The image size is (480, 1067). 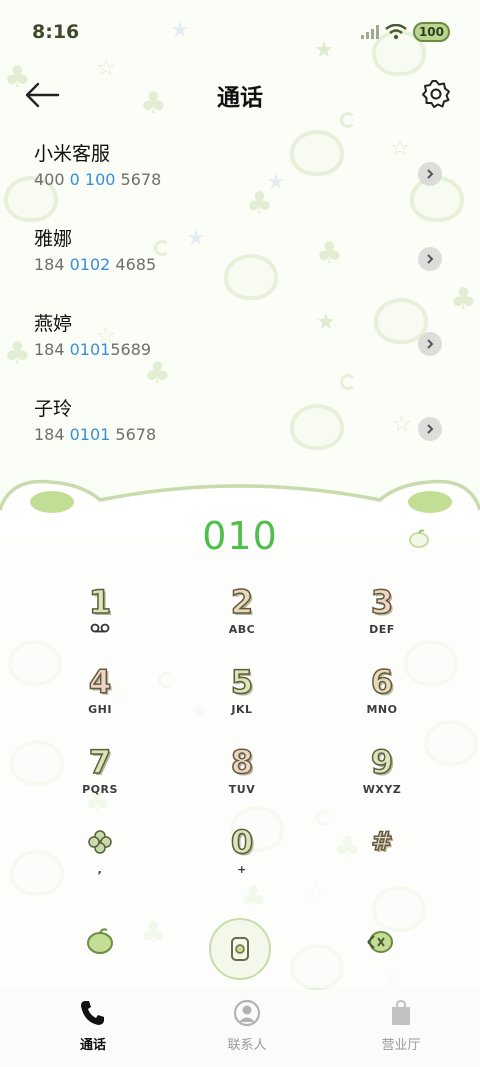 What do you see at coordinates (242, 629) in the screenshot?
I see `key-letters: ABC` at bounding box center [242, 629].